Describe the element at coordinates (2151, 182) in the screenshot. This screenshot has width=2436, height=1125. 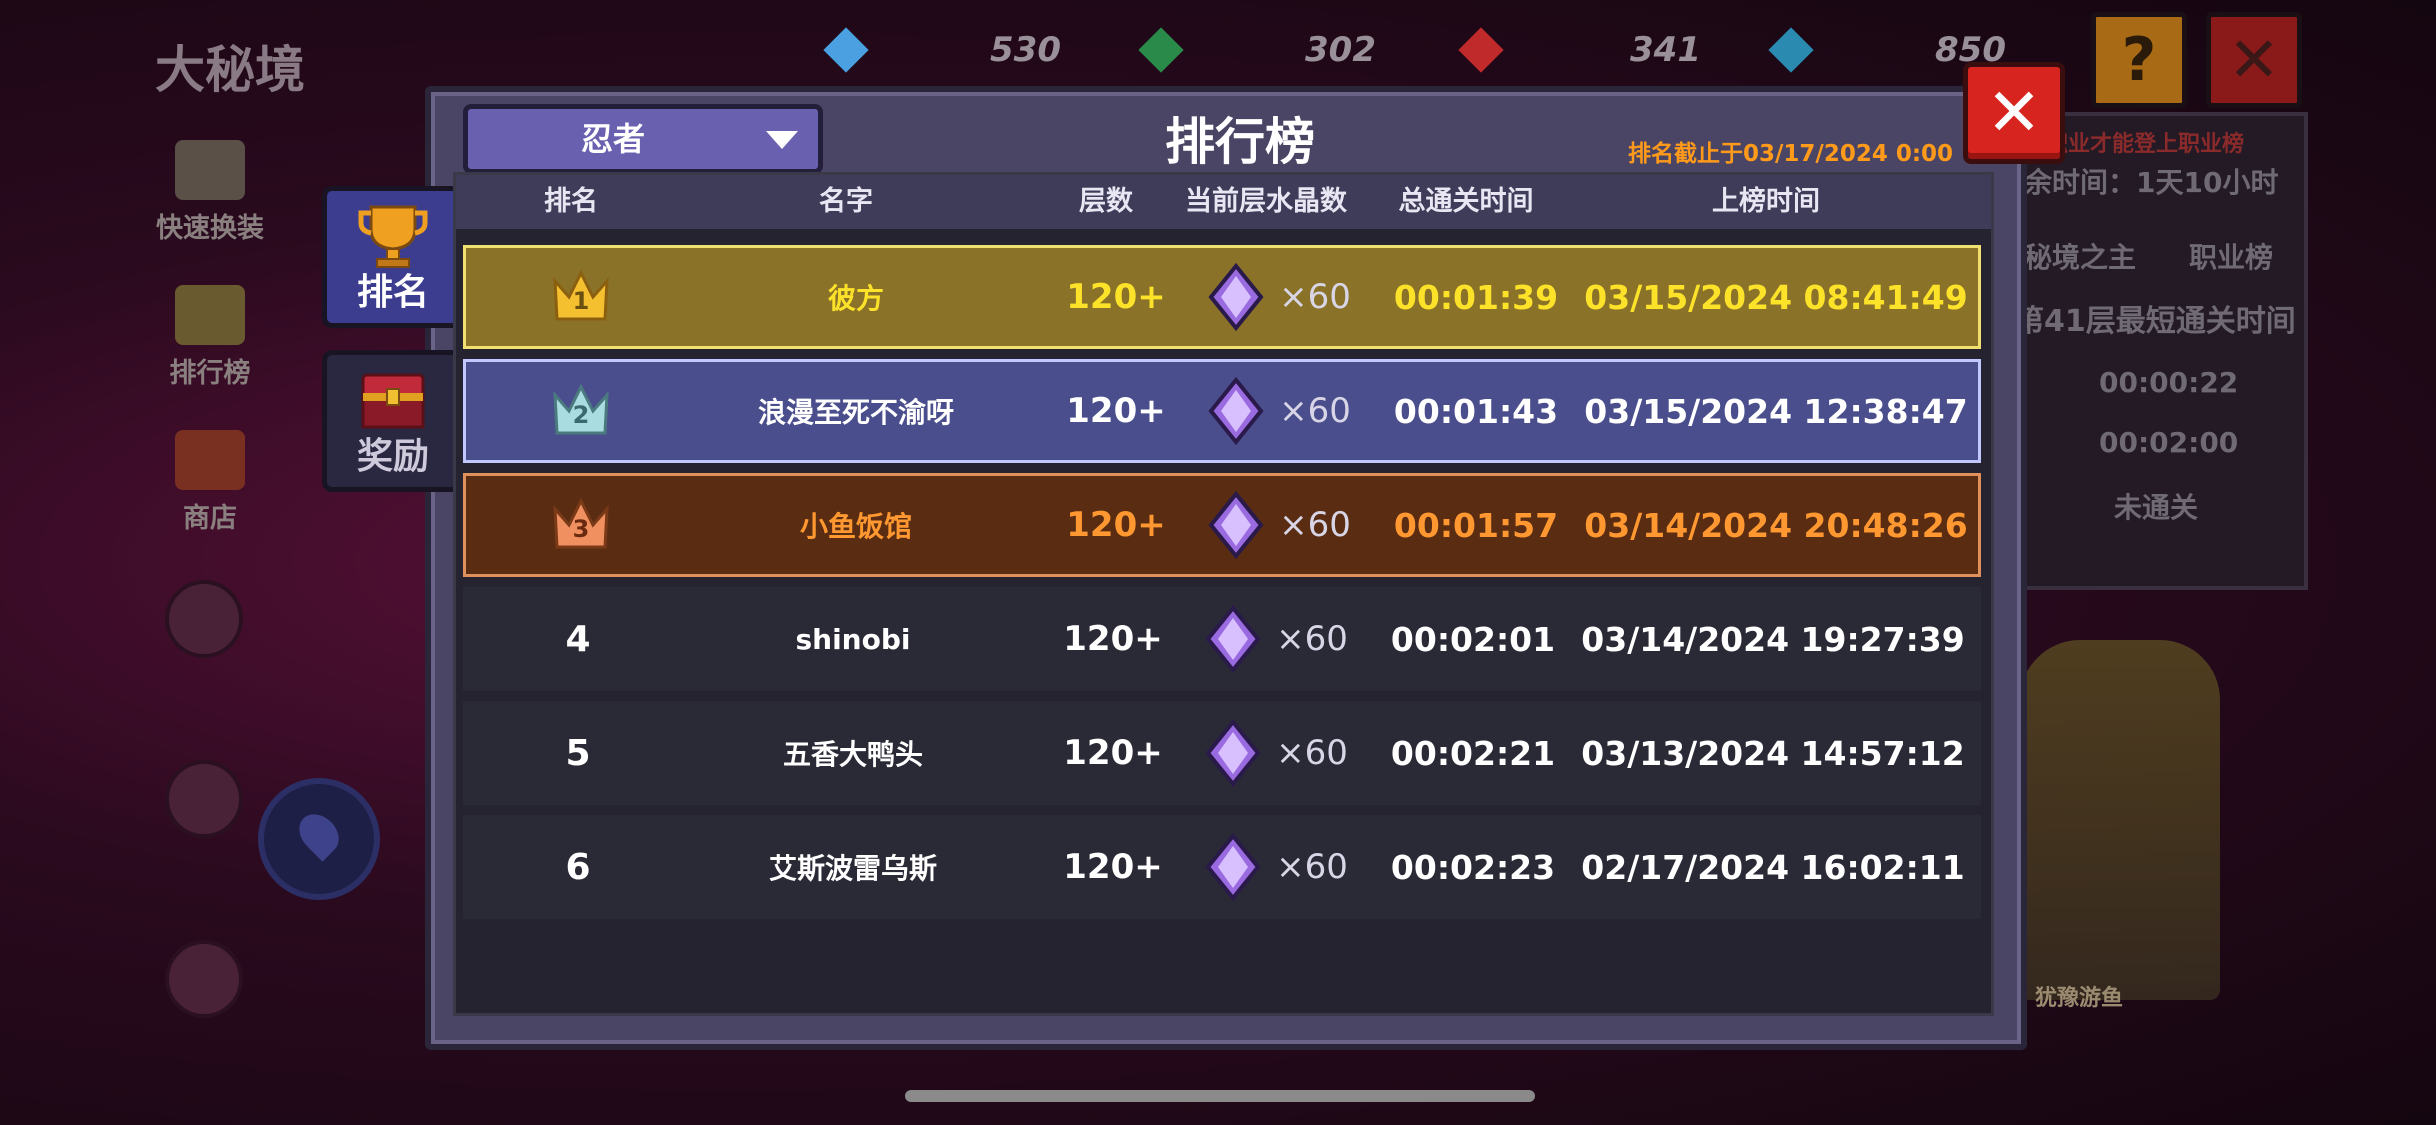
I see `remaining-time: 余时间：1天10小时` at that location.